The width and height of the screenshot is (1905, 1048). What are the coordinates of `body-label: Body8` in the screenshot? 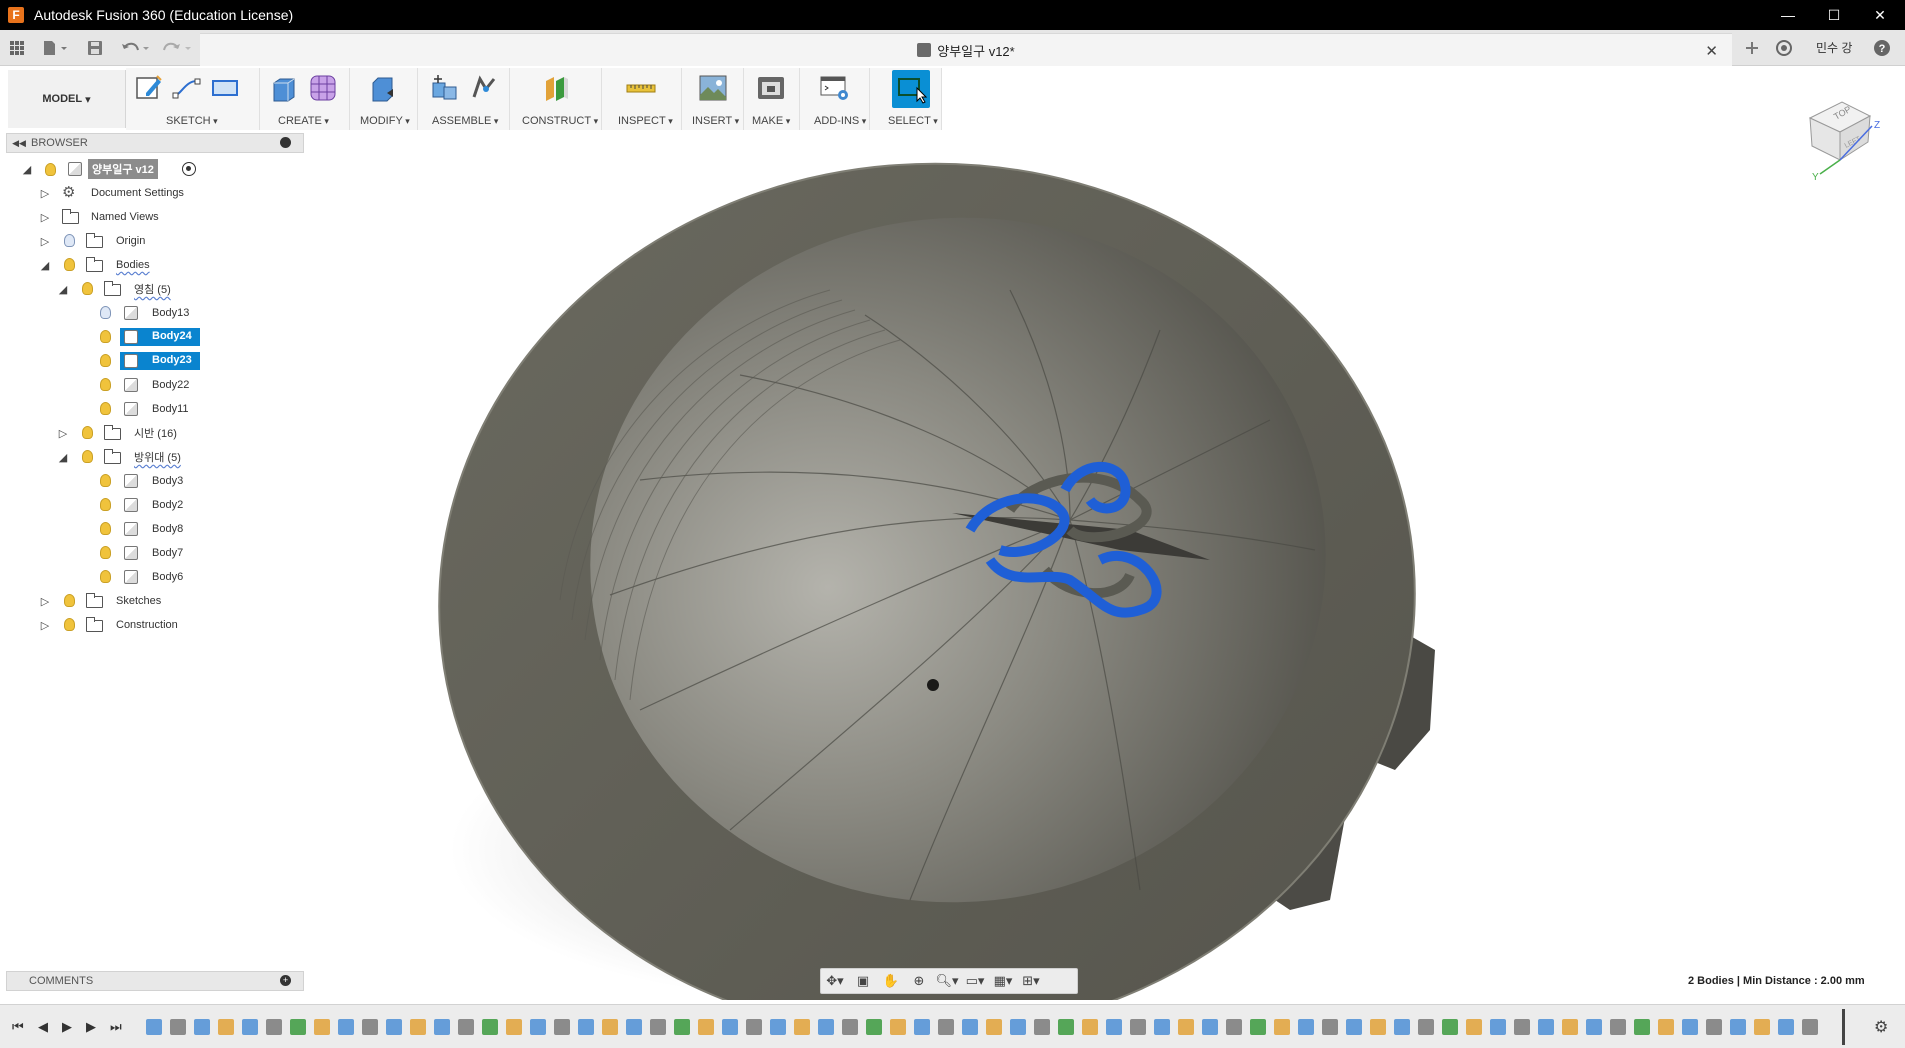 It's located at (167, 529).